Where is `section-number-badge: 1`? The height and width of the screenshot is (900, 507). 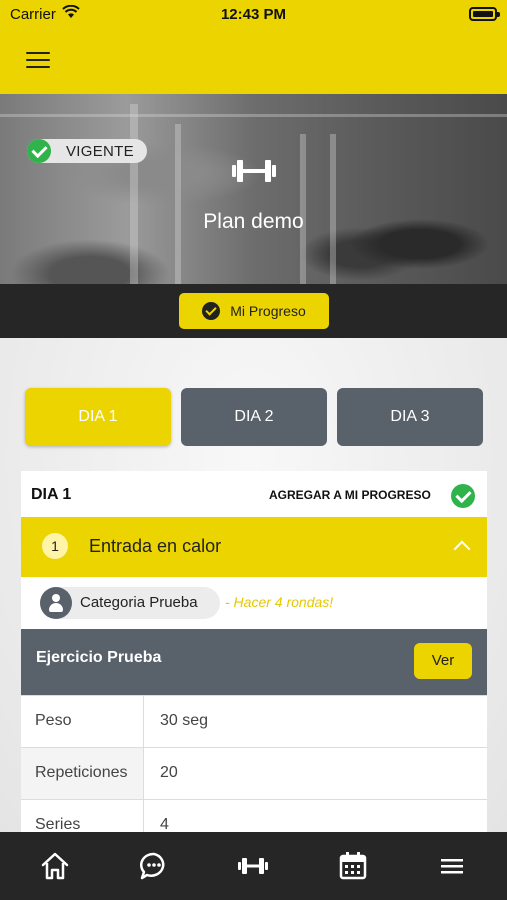
section-number-badge: 1 is located at coordinates (55, 546).